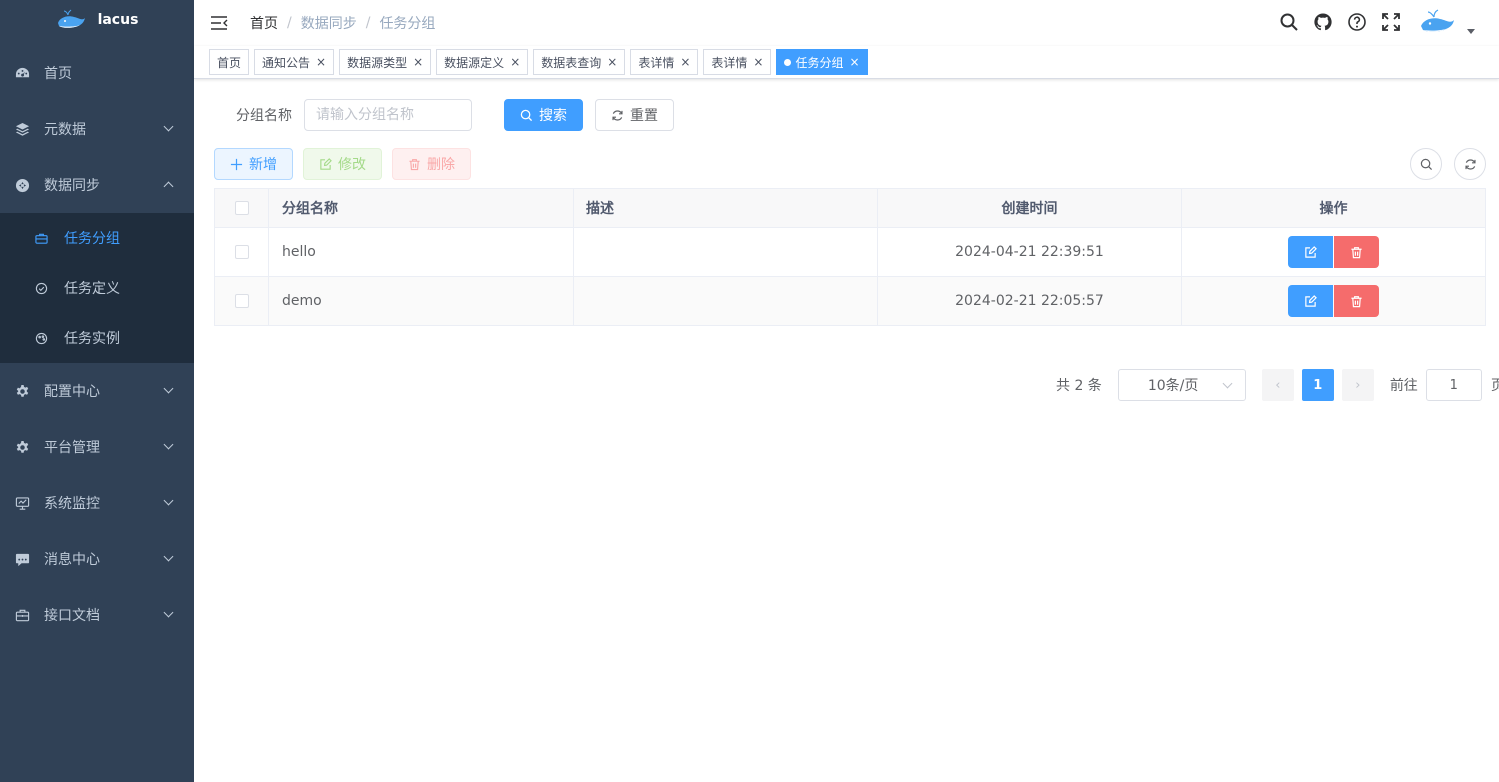  I want to click on toggle-search-button, so click(1426, 164).